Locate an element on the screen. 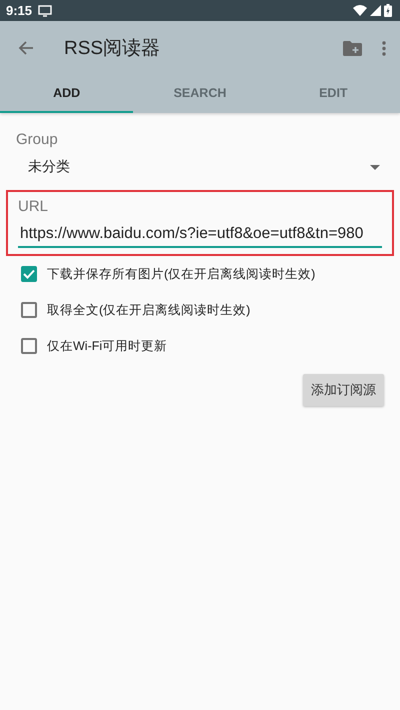  clock: 9:15 is located at coordinates (19, 10).